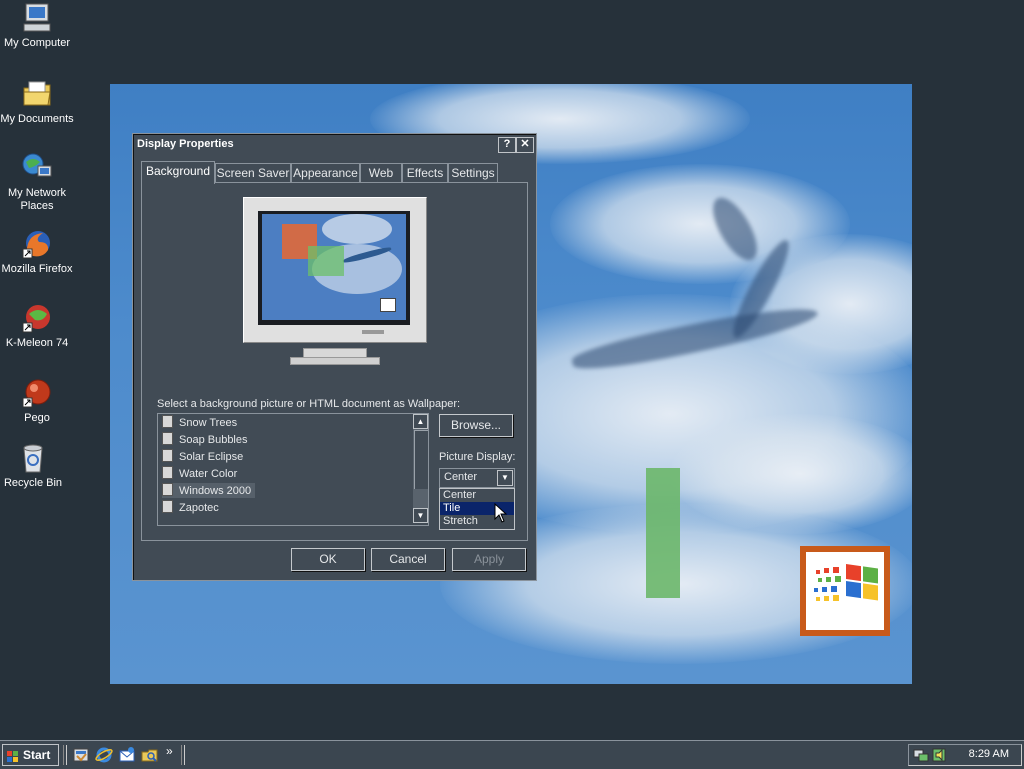 Image resolution: width=1024 pixels, height=769 pixels. Describe the element at coordinates (207, 439) in the screenshot. I see `list-item: Soap Bubbles` at that location.